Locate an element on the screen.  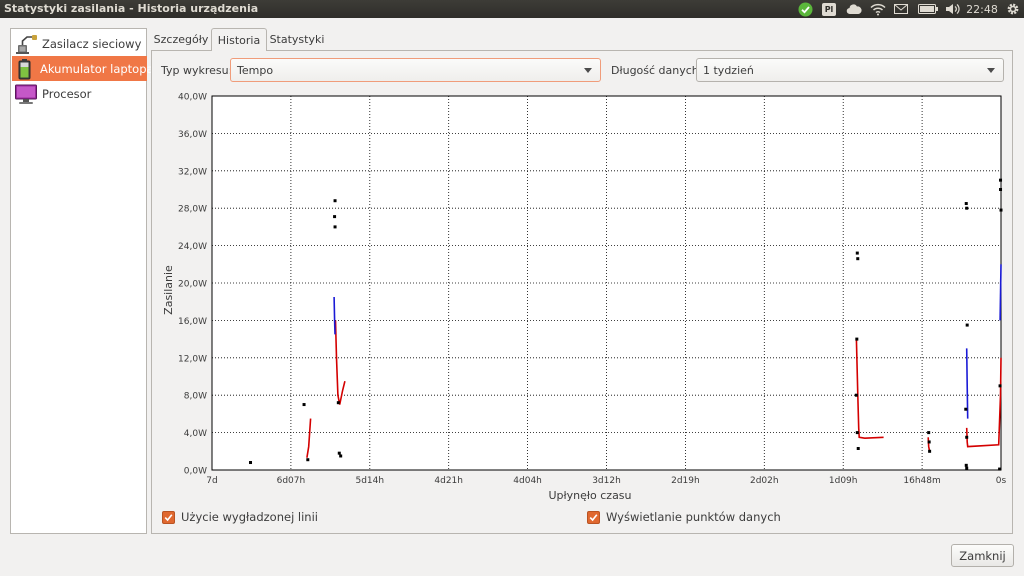
sidebar-item-processor: Procesor is located at coordinates (79, 93).